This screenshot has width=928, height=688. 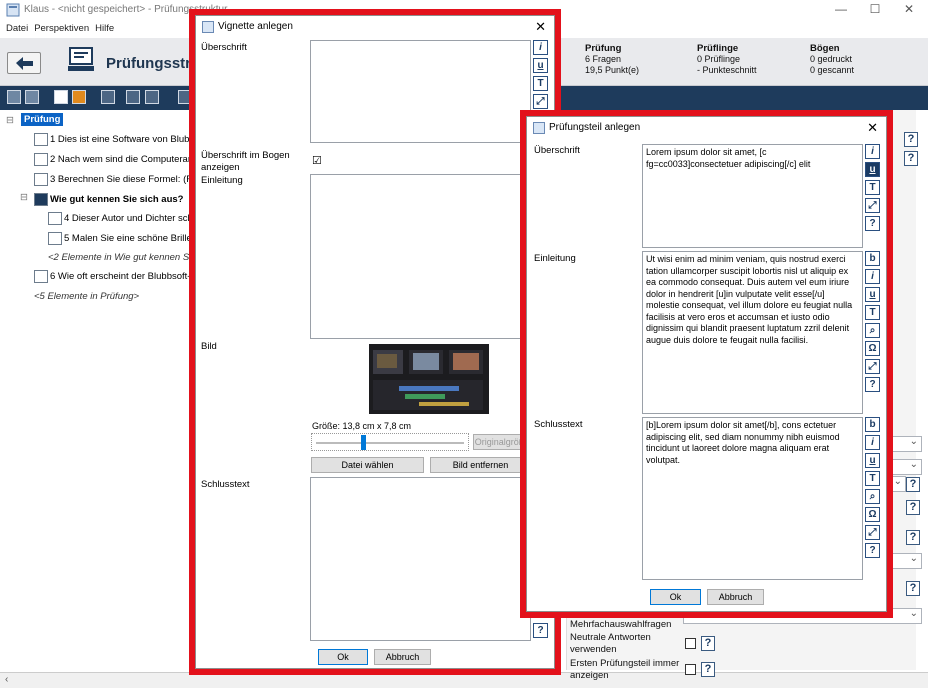 I want to click on add-question-icon, so click(x=61, y=97).